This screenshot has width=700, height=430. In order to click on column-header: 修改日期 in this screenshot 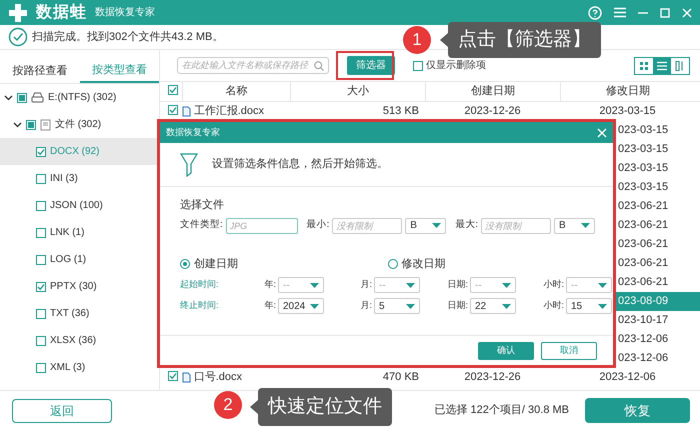, I will do `click(628, 91)`.